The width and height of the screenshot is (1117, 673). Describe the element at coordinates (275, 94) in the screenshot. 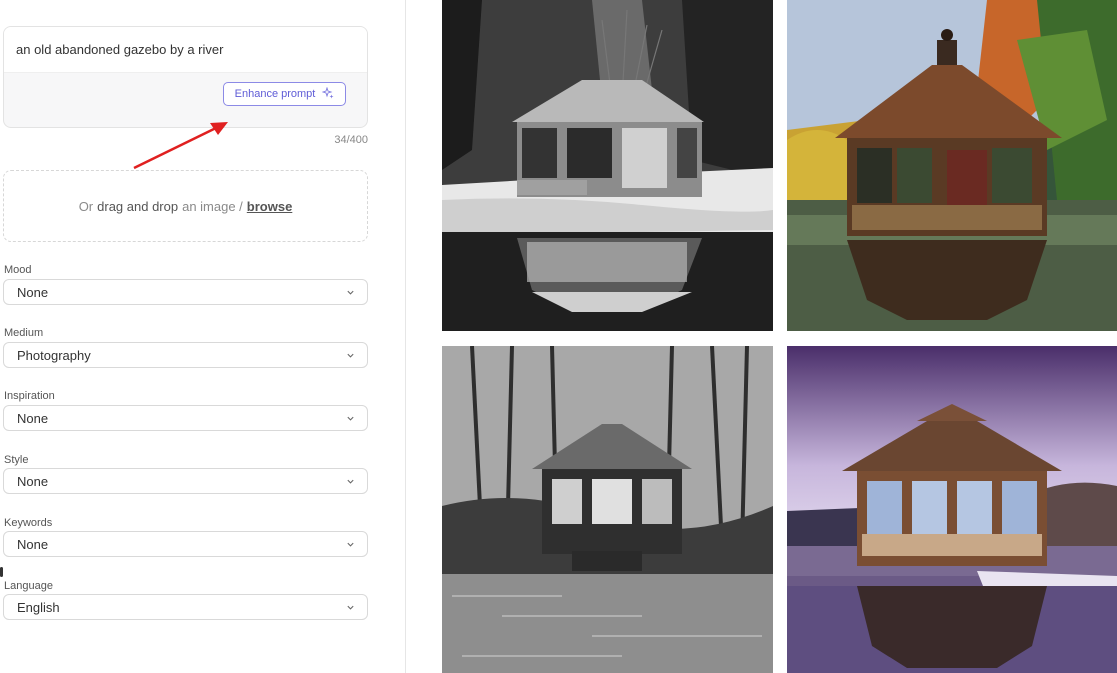

I see `enhance-prompt-label: Enhance prompt` at that location.